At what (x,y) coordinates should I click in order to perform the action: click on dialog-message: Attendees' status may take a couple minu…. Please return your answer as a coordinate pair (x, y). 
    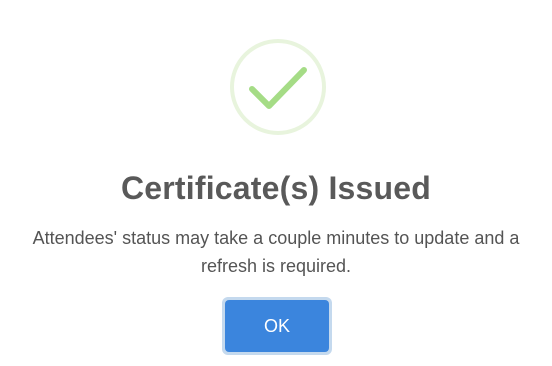
    Looking at the image, I should click on (276, 252).